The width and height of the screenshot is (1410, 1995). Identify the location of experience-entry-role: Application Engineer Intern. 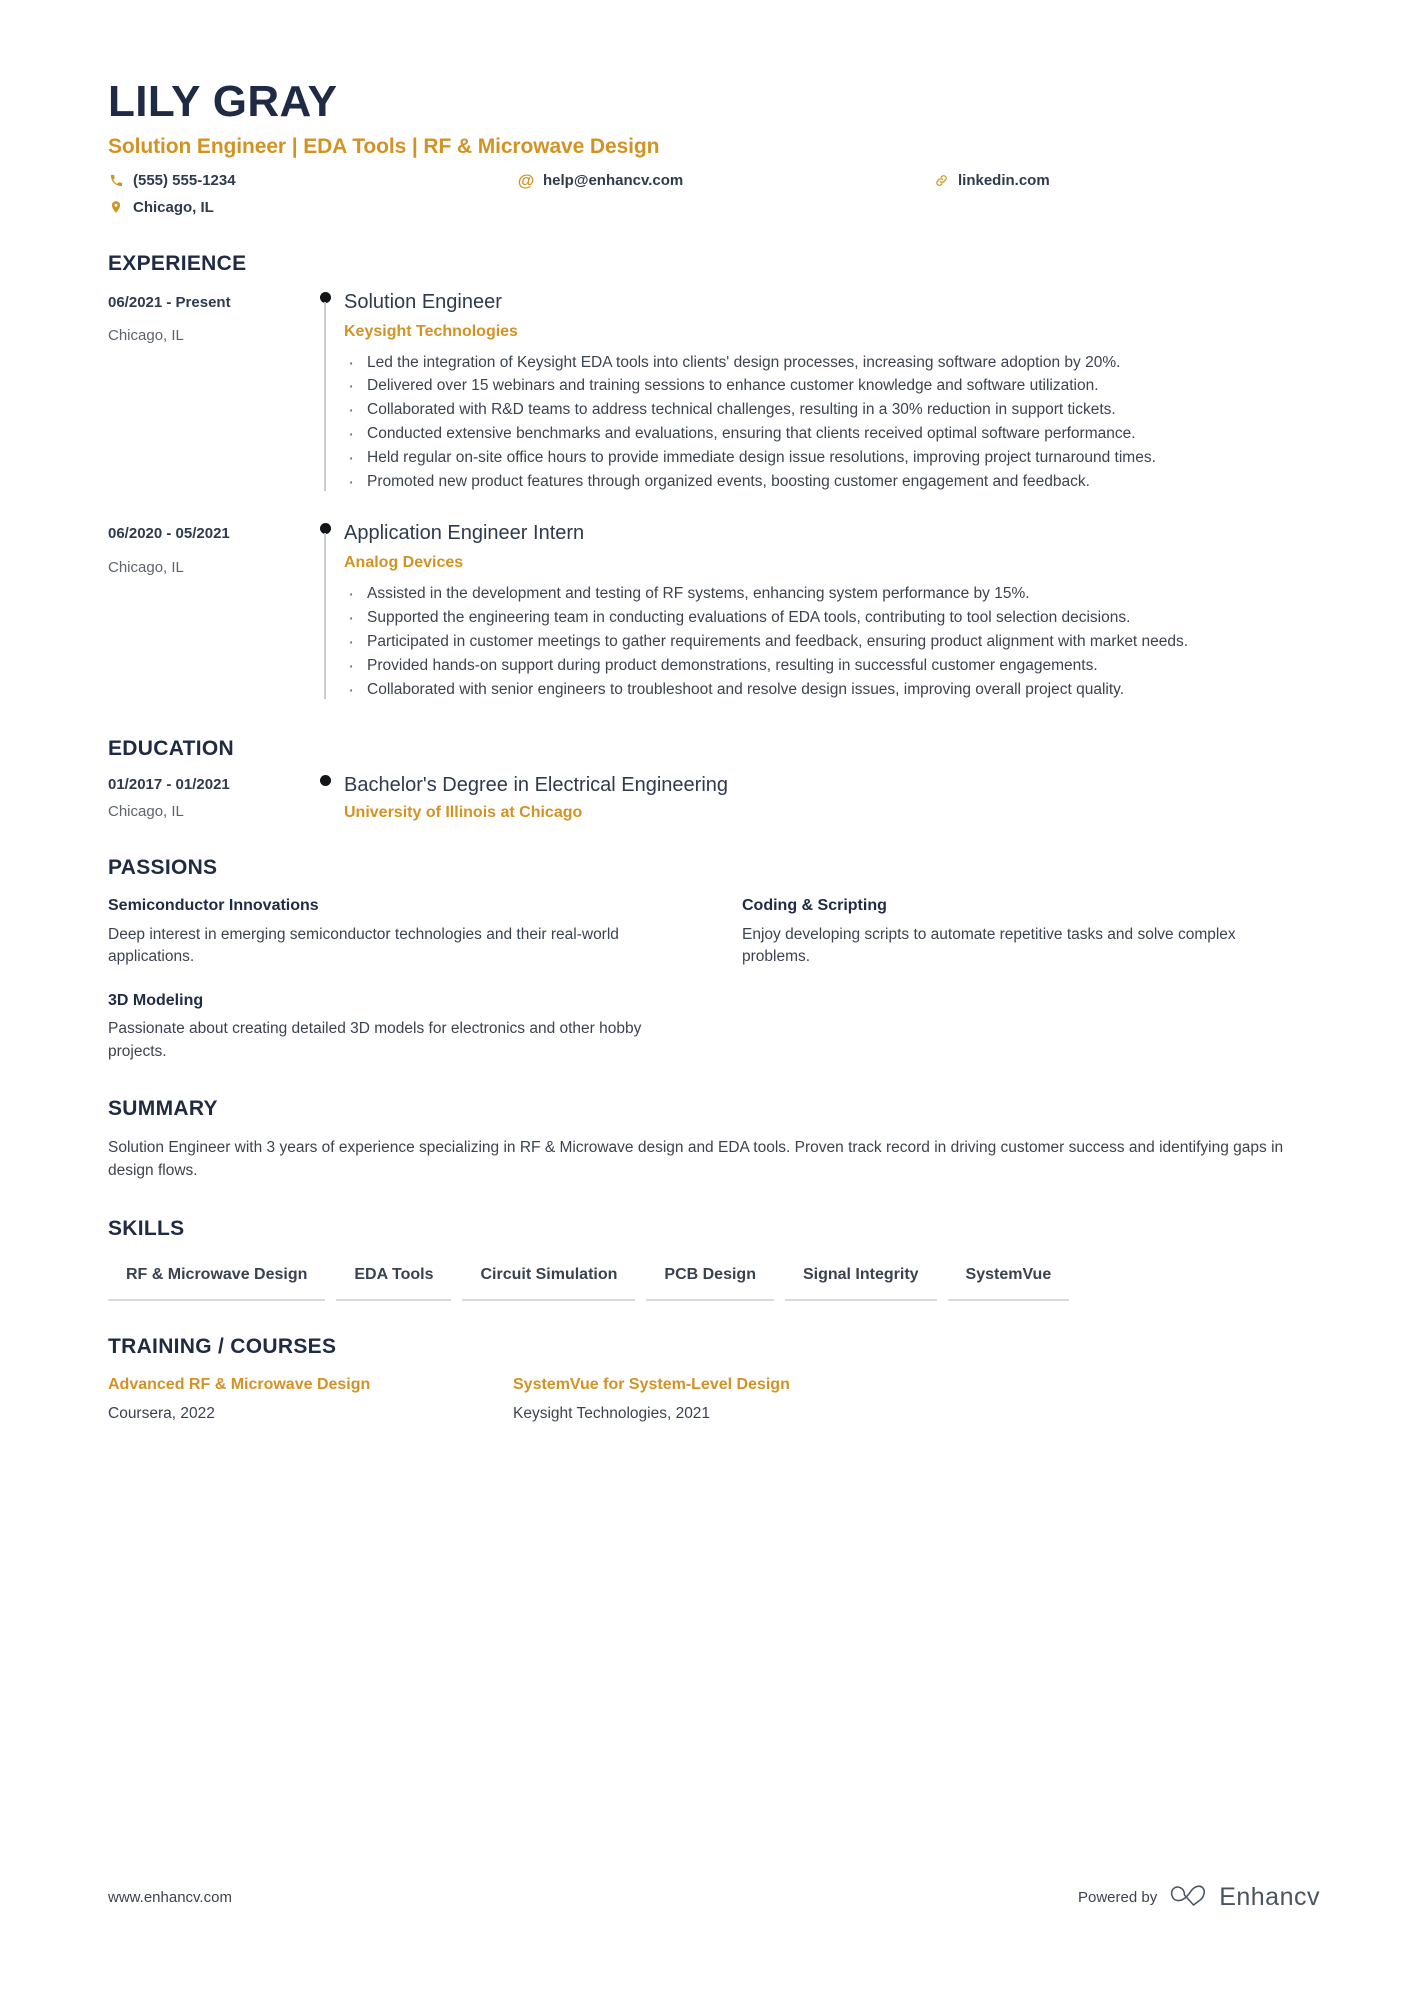
(464, 533).